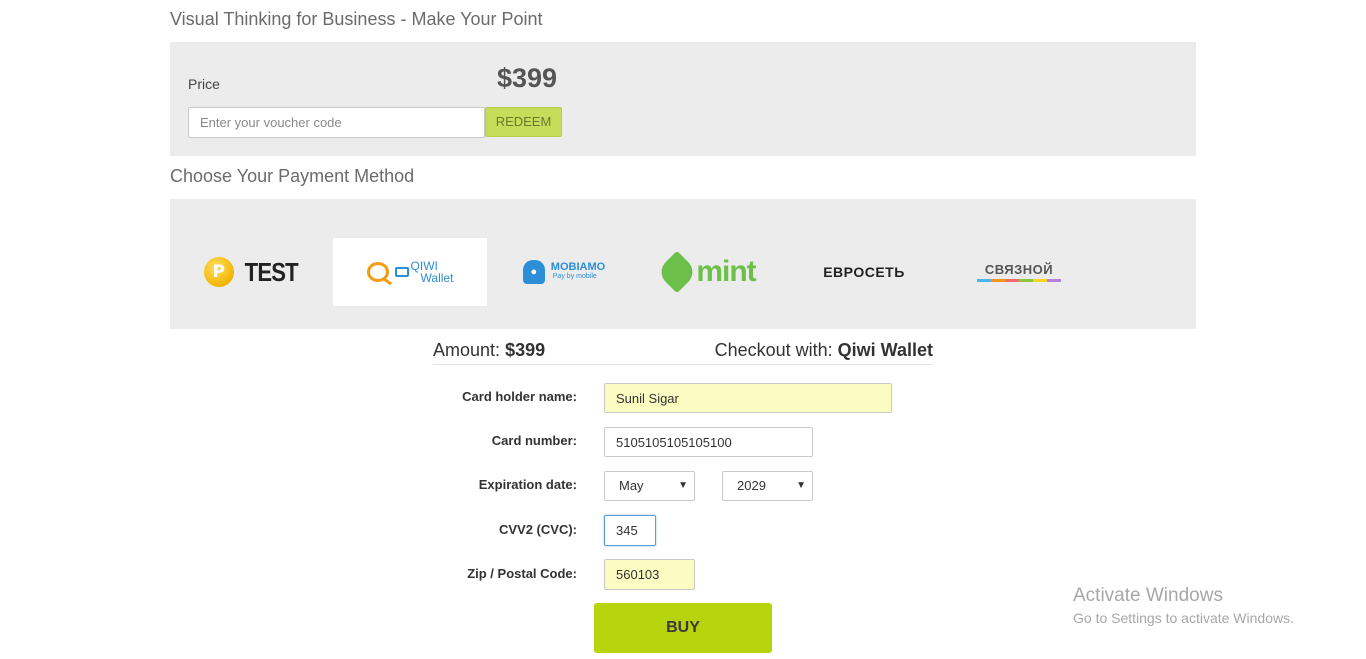  I want to click on amount: Amount: $399, so click(489, 350).